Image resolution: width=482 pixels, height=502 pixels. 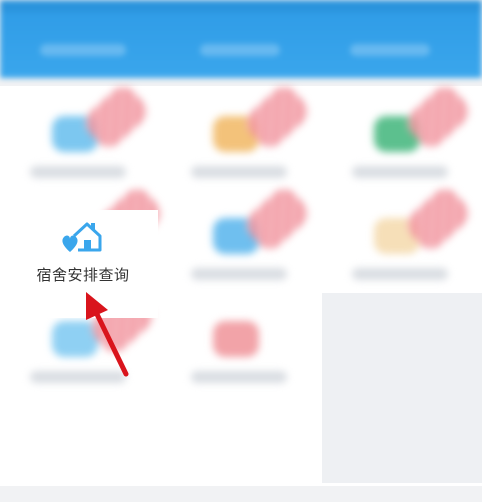 What do you see at coordinates (390, 50) in the screenshot?
I see `header-right-blur` at bounding box center [390, 50].